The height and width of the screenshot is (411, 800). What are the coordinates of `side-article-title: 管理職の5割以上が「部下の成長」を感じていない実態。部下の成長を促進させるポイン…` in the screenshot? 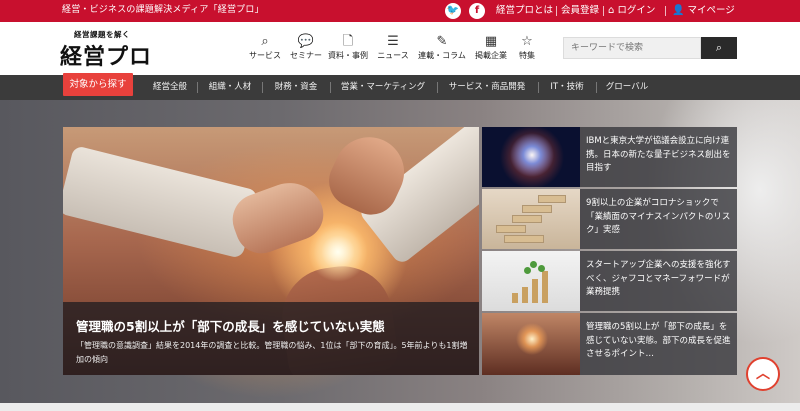 It's located at (658, 340).